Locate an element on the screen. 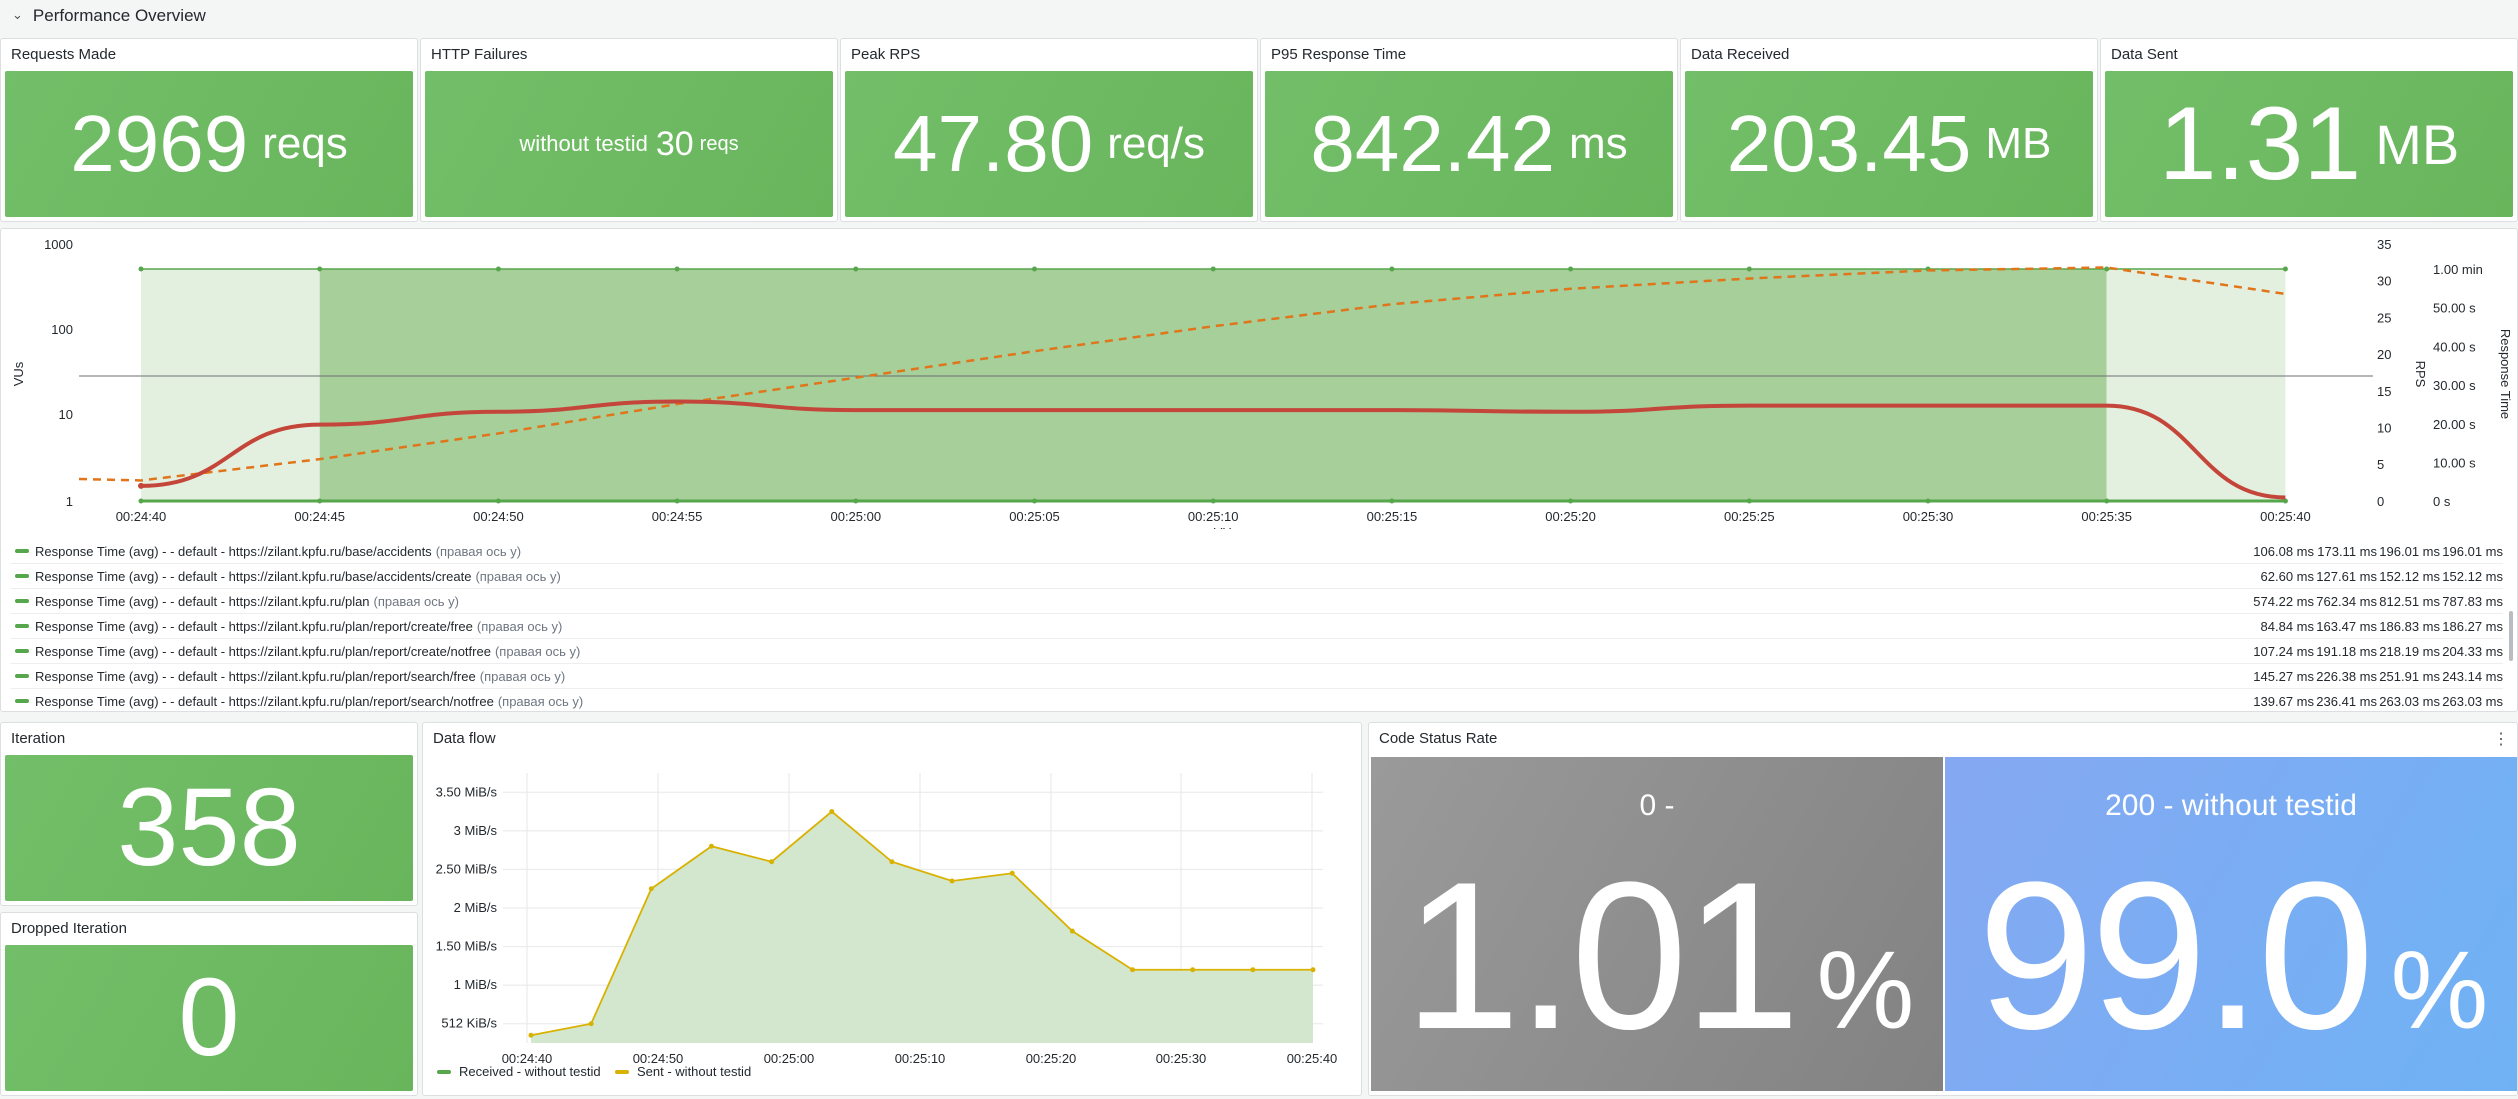  x-tick-label: 00:25:25 is located at coordinates (1749, 516).